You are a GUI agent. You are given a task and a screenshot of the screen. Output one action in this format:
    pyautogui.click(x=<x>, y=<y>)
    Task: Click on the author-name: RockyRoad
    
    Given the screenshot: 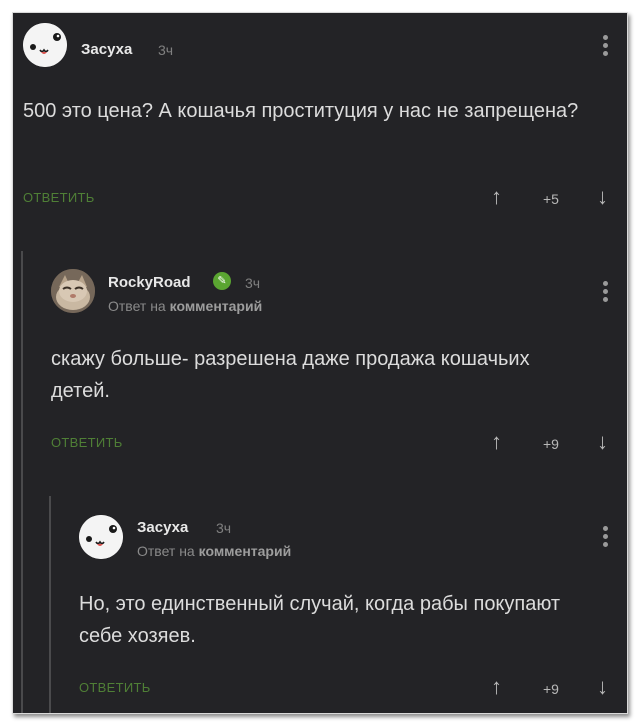 What is the action you would take?
    pyautogui.click(x=149, y=282)
    